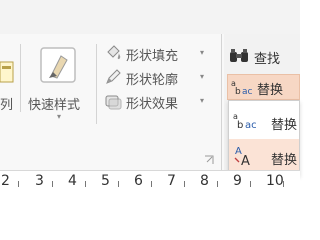  What do you see at coordinates (150, 205) in the screenshot?
I see `document-area` at bounding box center [150, 205].